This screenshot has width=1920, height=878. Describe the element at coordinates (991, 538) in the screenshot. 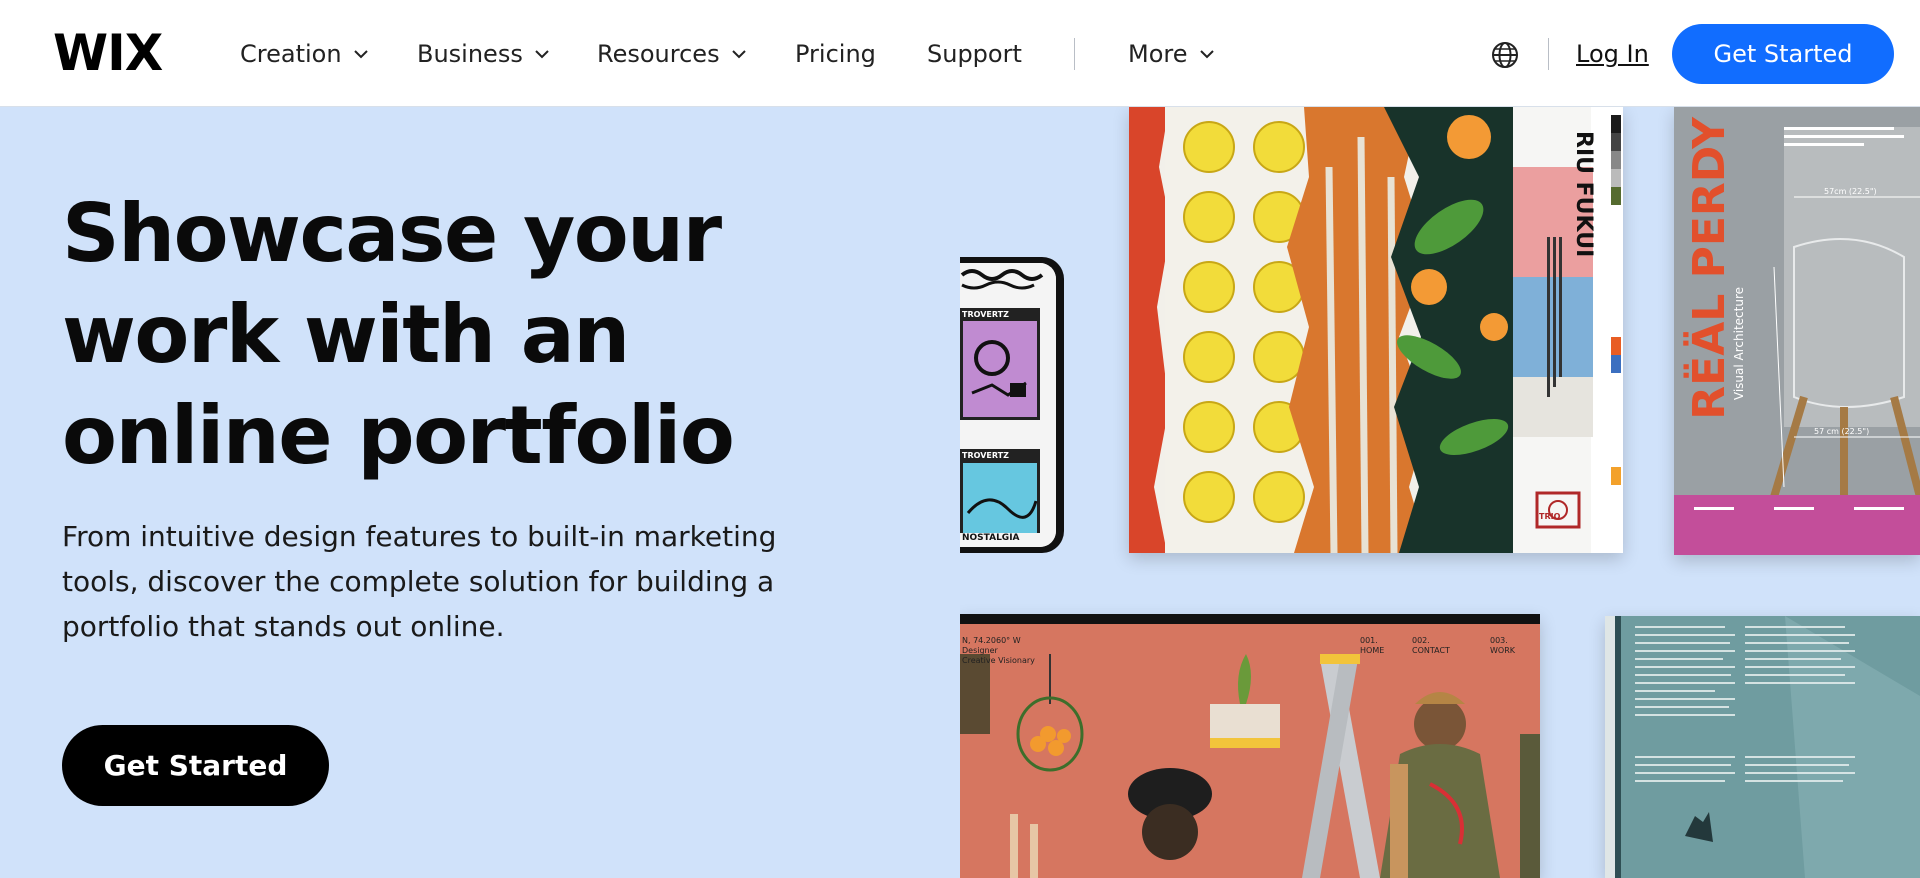

I see `phone-mag-label: NOSTALGIA` at that location.